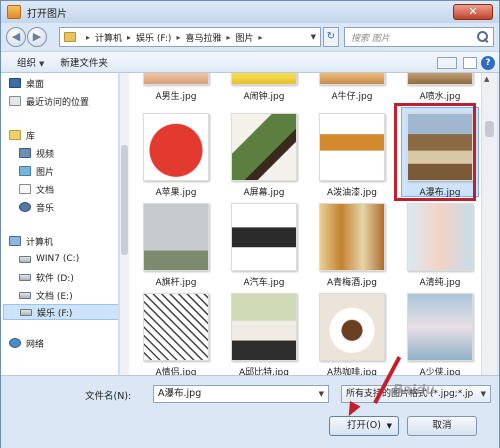  I want to click on breadcrumb-drive-f: 娱乐 (F:), so click(153, 37).